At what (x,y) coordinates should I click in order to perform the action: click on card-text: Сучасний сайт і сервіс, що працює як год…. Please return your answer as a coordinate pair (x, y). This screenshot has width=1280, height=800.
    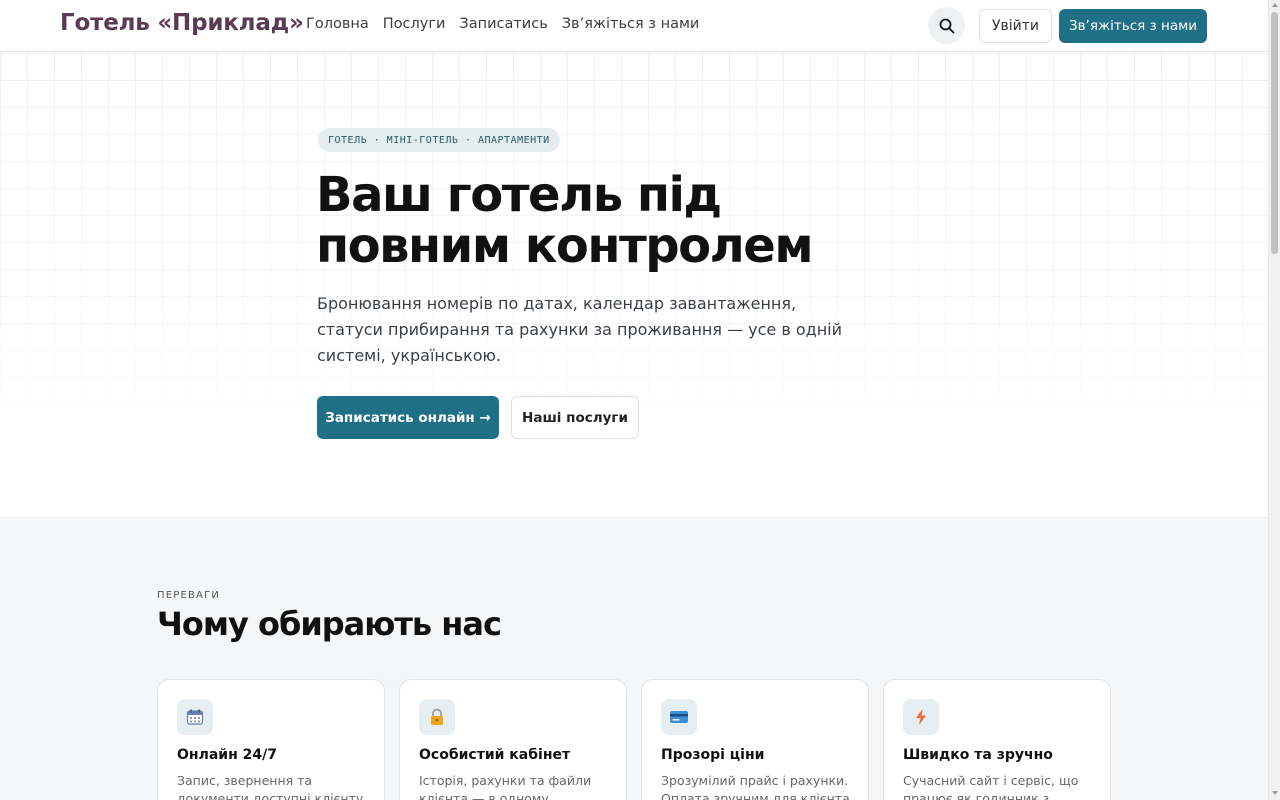
    Looking at the image, I should click on (991, 786).